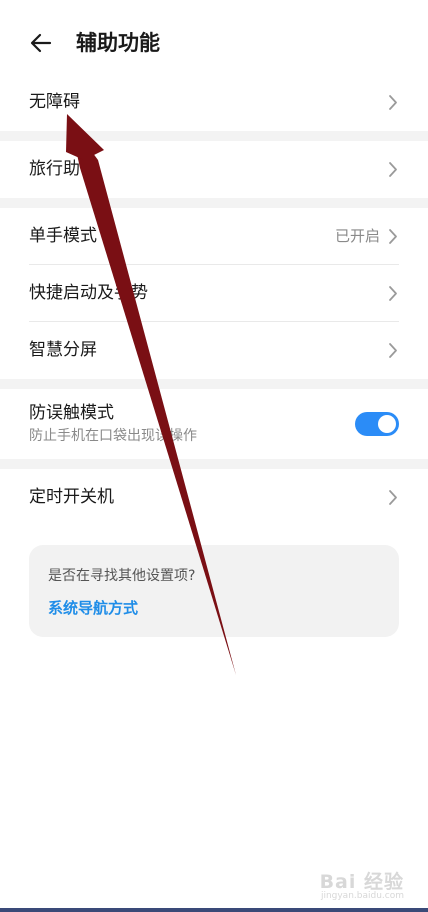 The image size is (428, 912). Describe the element at coordinates (41, 43) in the screenshot. I see `arrow-left-icon` at that location.